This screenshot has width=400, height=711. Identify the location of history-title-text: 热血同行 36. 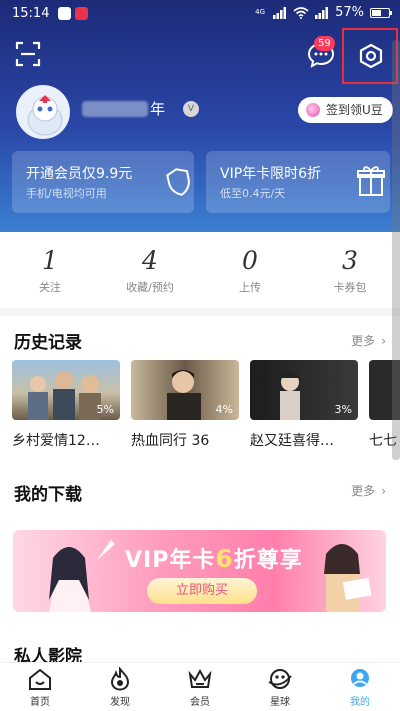
(170, 441).